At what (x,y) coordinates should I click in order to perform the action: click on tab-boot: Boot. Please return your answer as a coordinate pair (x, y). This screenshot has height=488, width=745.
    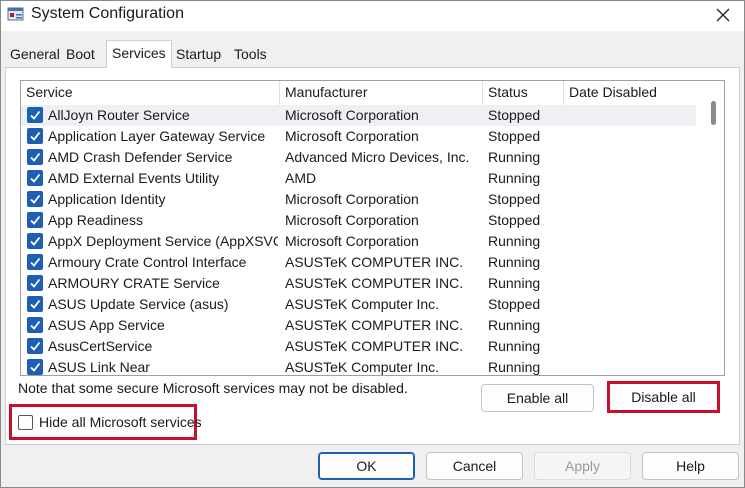
    Looking at the image, I should click on (80, 55).